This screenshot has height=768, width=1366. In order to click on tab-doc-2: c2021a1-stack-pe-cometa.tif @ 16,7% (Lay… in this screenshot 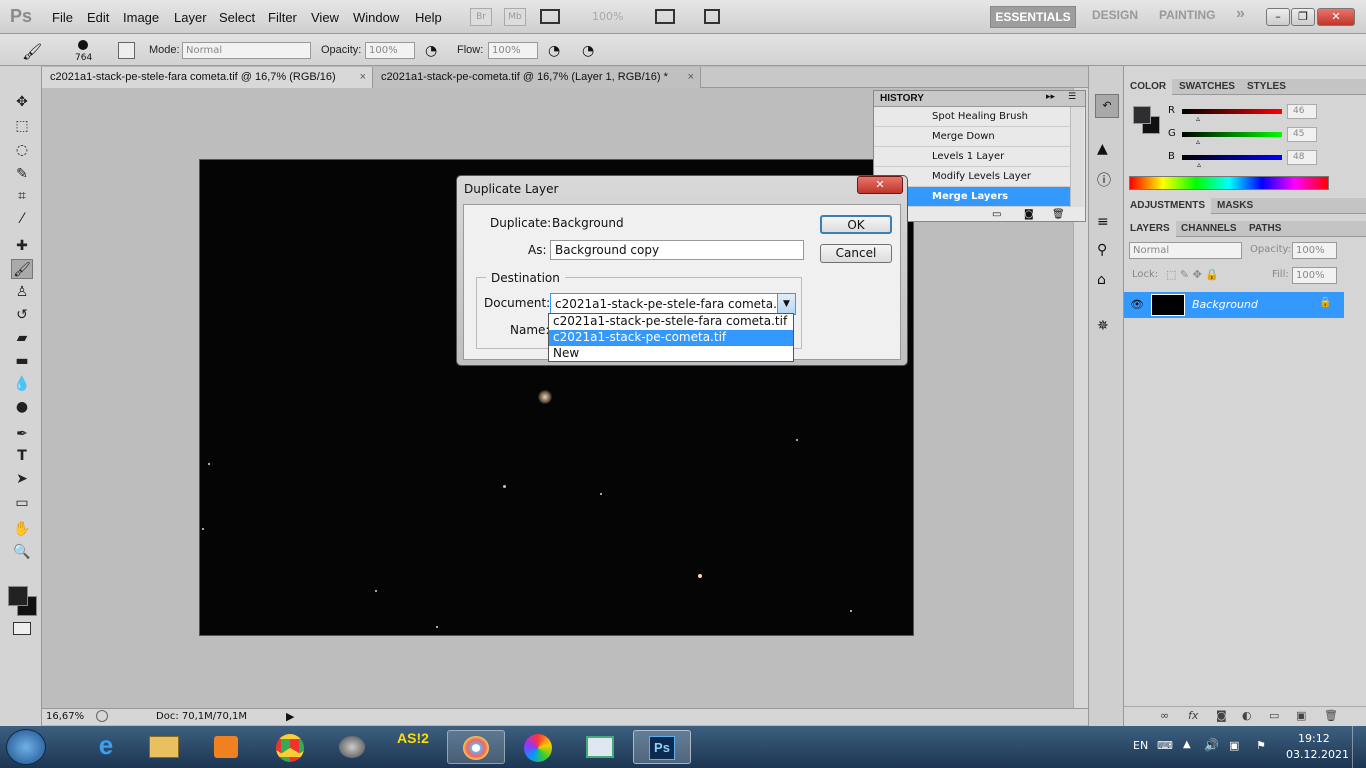, I will do `click(537, 77)`.